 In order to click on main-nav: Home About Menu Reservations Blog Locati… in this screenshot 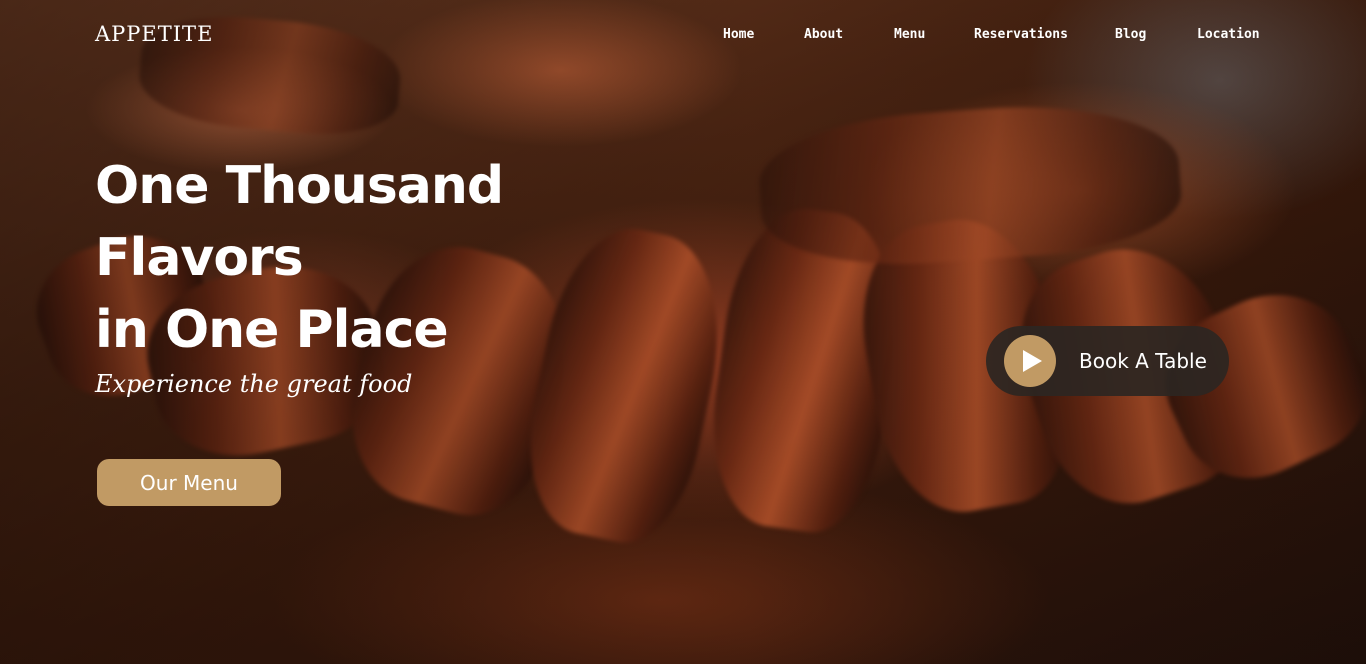, I will do `click(683, 37)`.